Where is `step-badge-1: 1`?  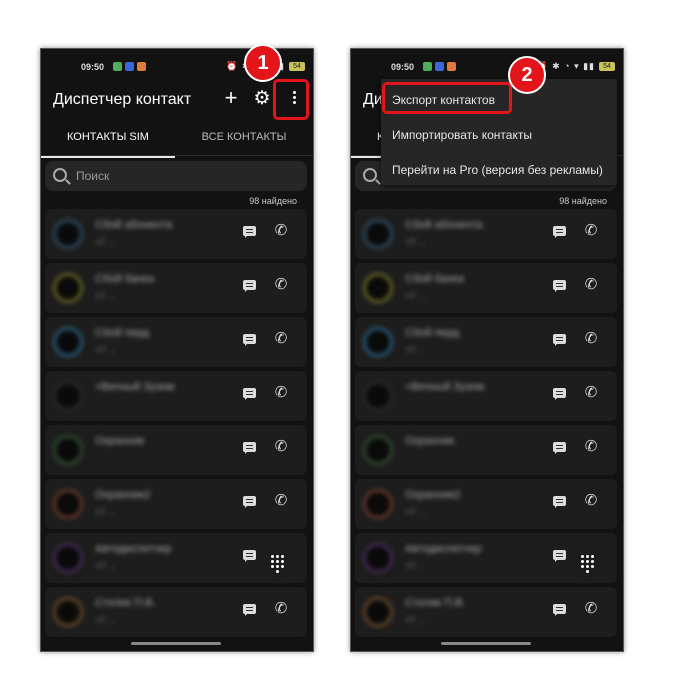 step-badge-1: 1 is located at coordinates (263, 63).